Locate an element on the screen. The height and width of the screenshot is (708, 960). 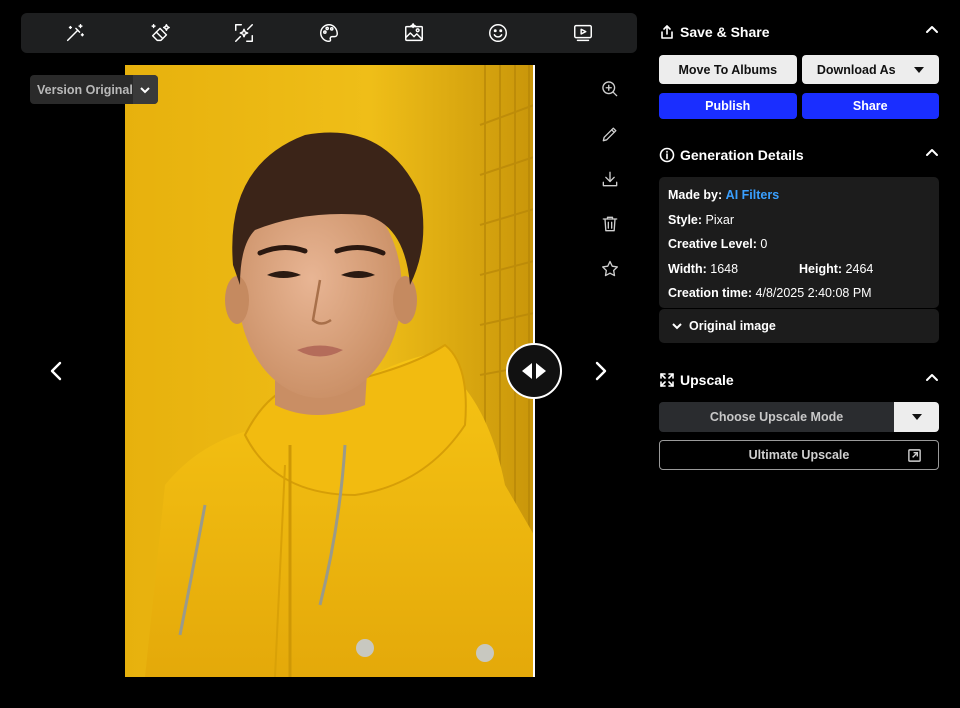
creation-time-value: 4/8/2025 2:40:08 PM is located at coordinates (813, 293).